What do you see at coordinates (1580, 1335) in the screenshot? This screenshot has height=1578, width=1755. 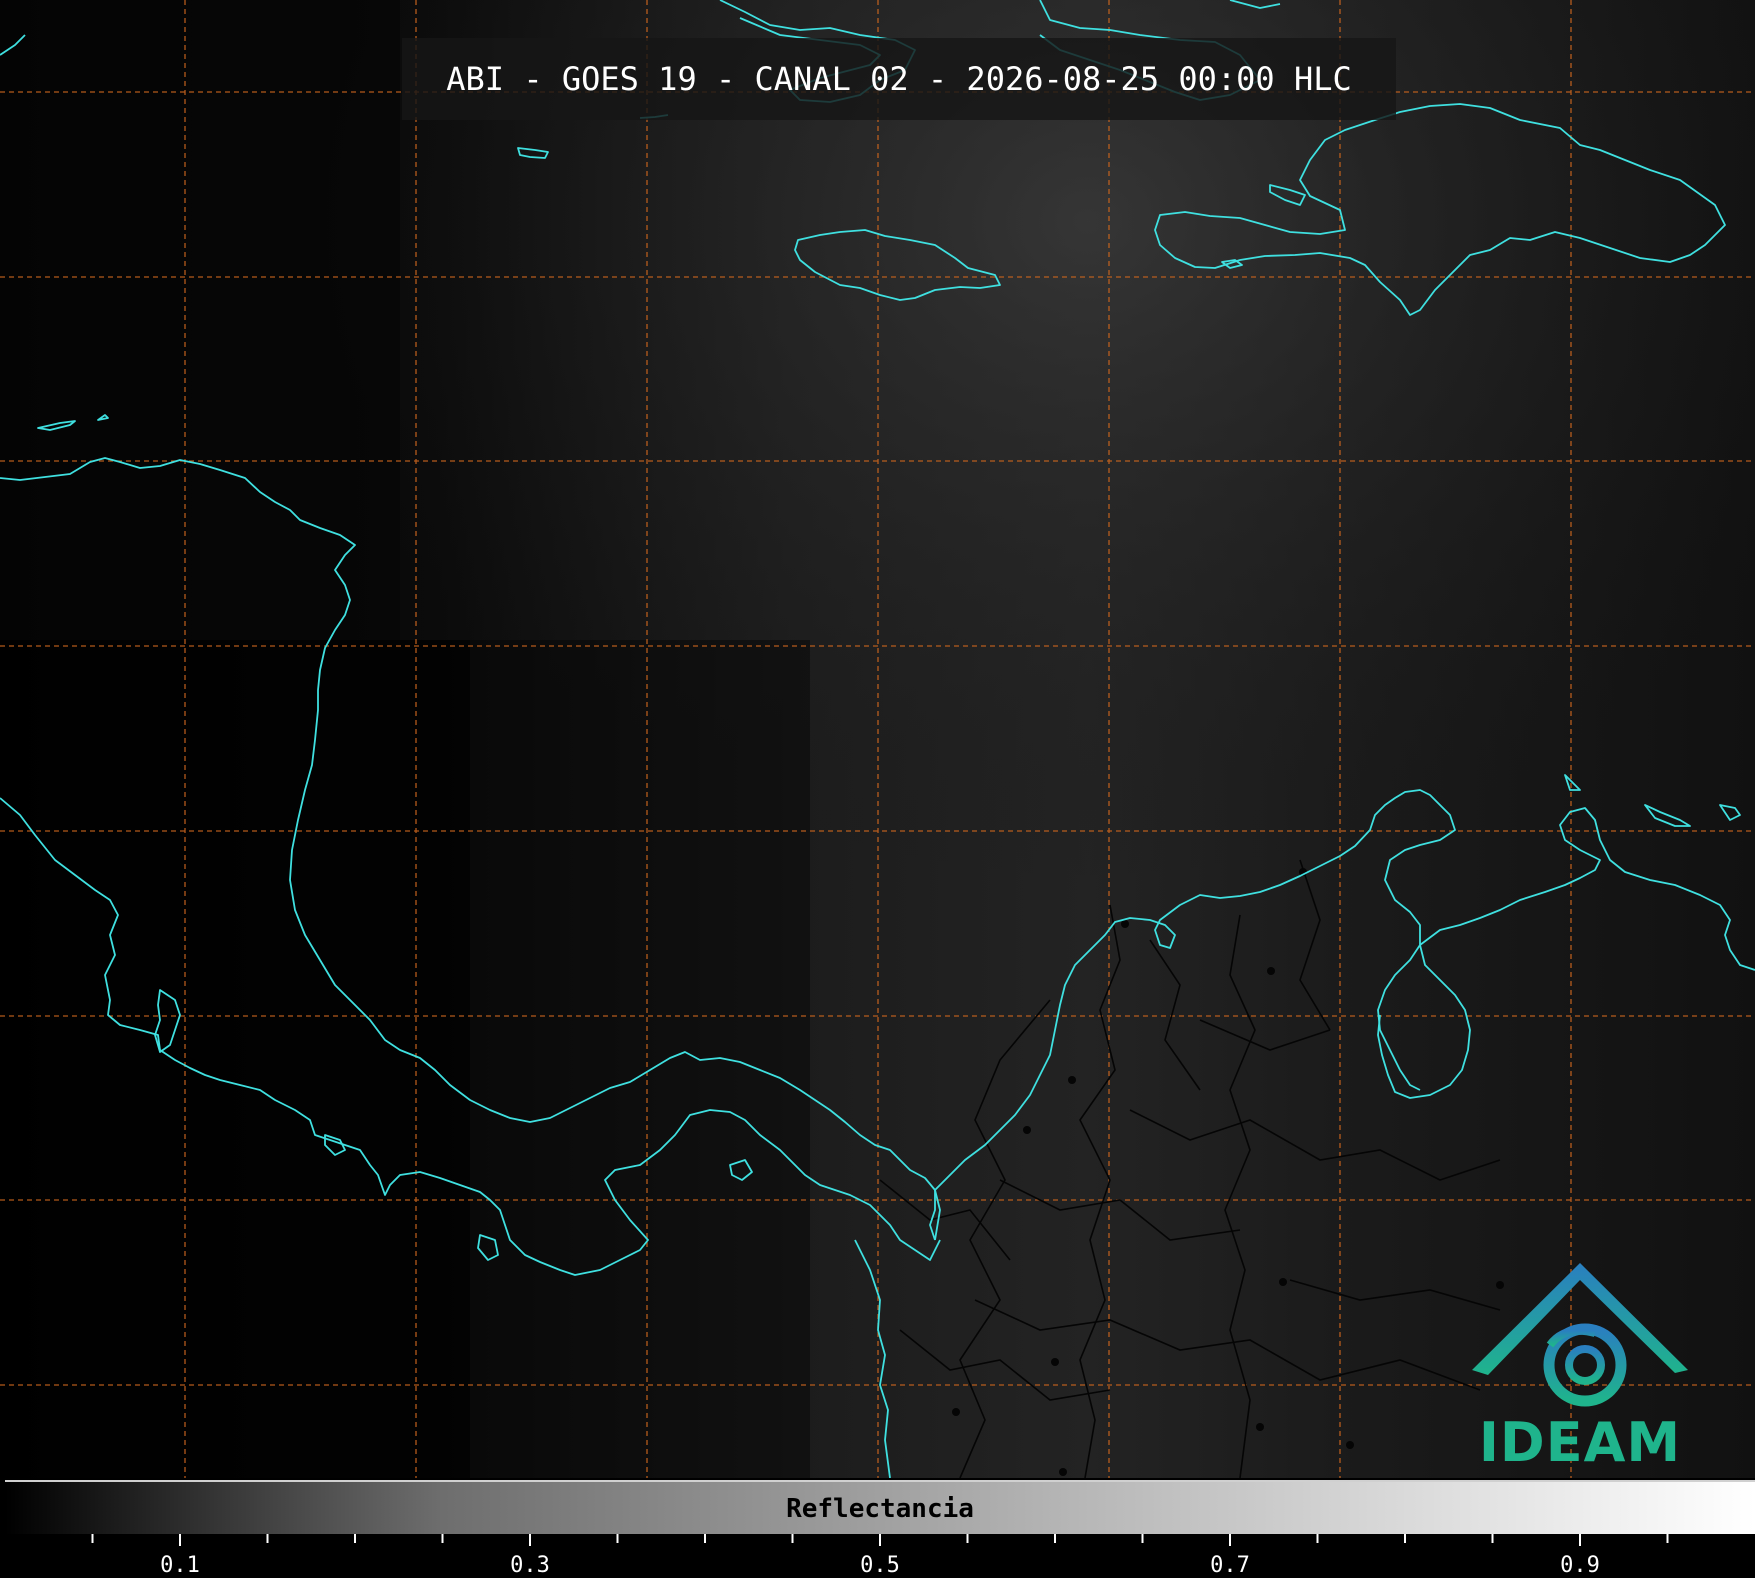 I see `ideam-logo-icon` at bounding box center [1580, 1335].